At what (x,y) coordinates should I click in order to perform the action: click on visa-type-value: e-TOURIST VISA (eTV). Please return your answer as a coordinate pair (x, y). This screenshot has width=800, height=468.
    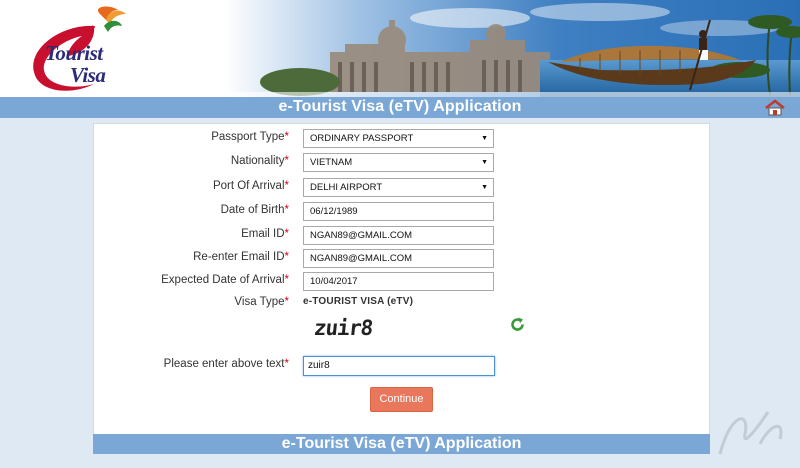
    Looking at the image, I should click on (358, 301).